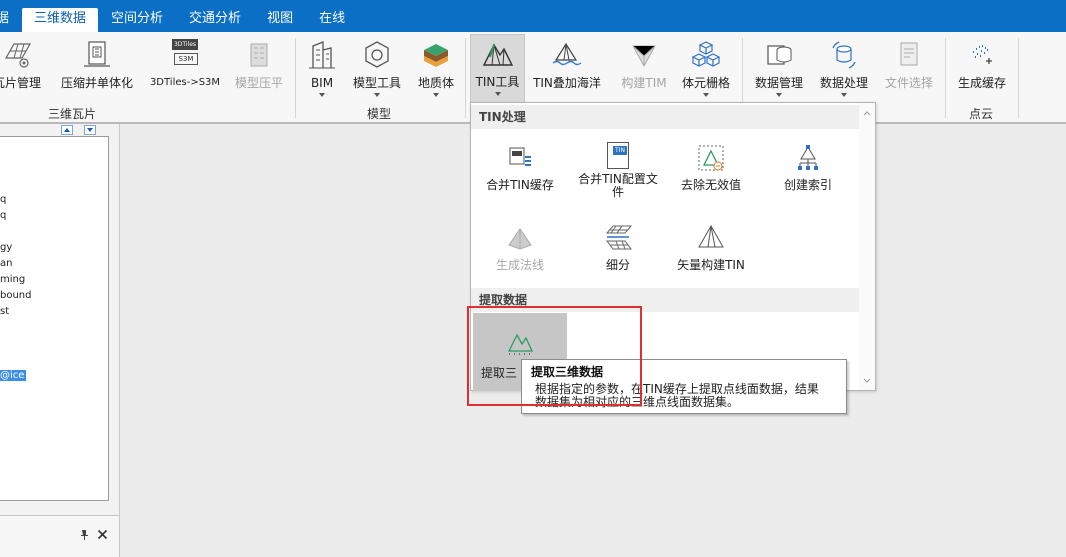 Image resolution: width=1066 pixels, height=557 pixels. Describe the element at coordinates (18, 55) in the screenshot. I see `tile-grid-icon` at that location.